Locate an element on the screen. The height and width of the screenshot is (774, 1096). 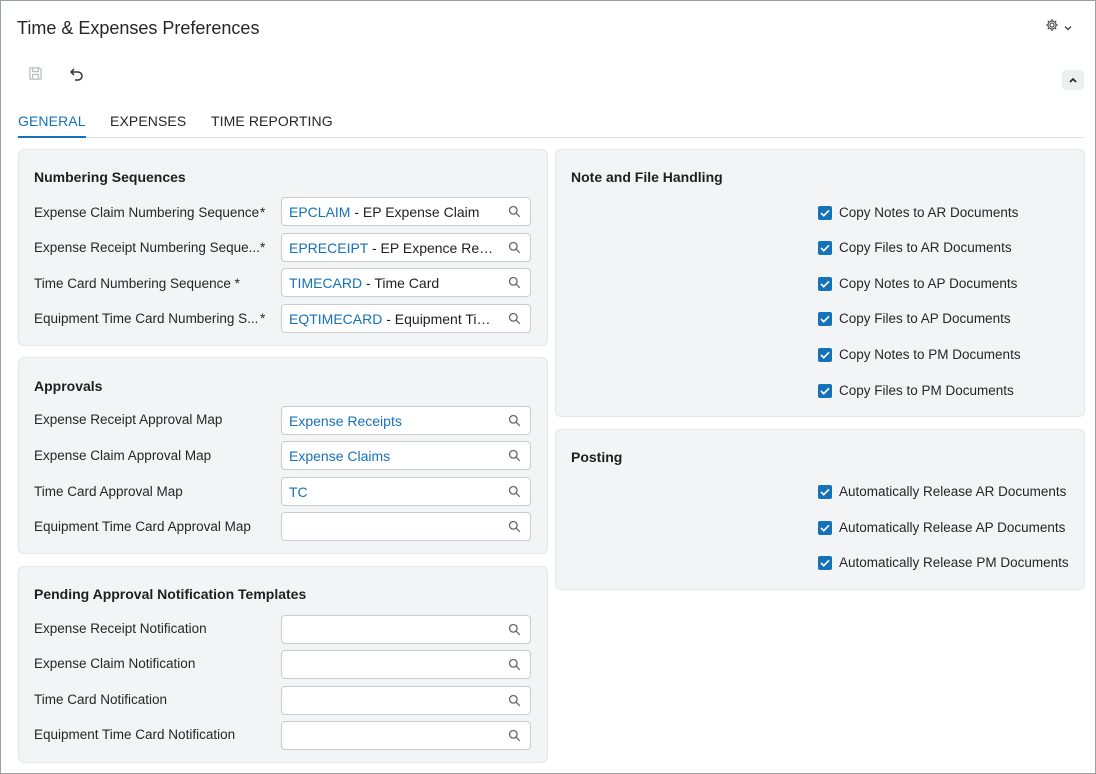
checkbox-label: Copy Notes to AR Documents is located at coordinates (929, 212).